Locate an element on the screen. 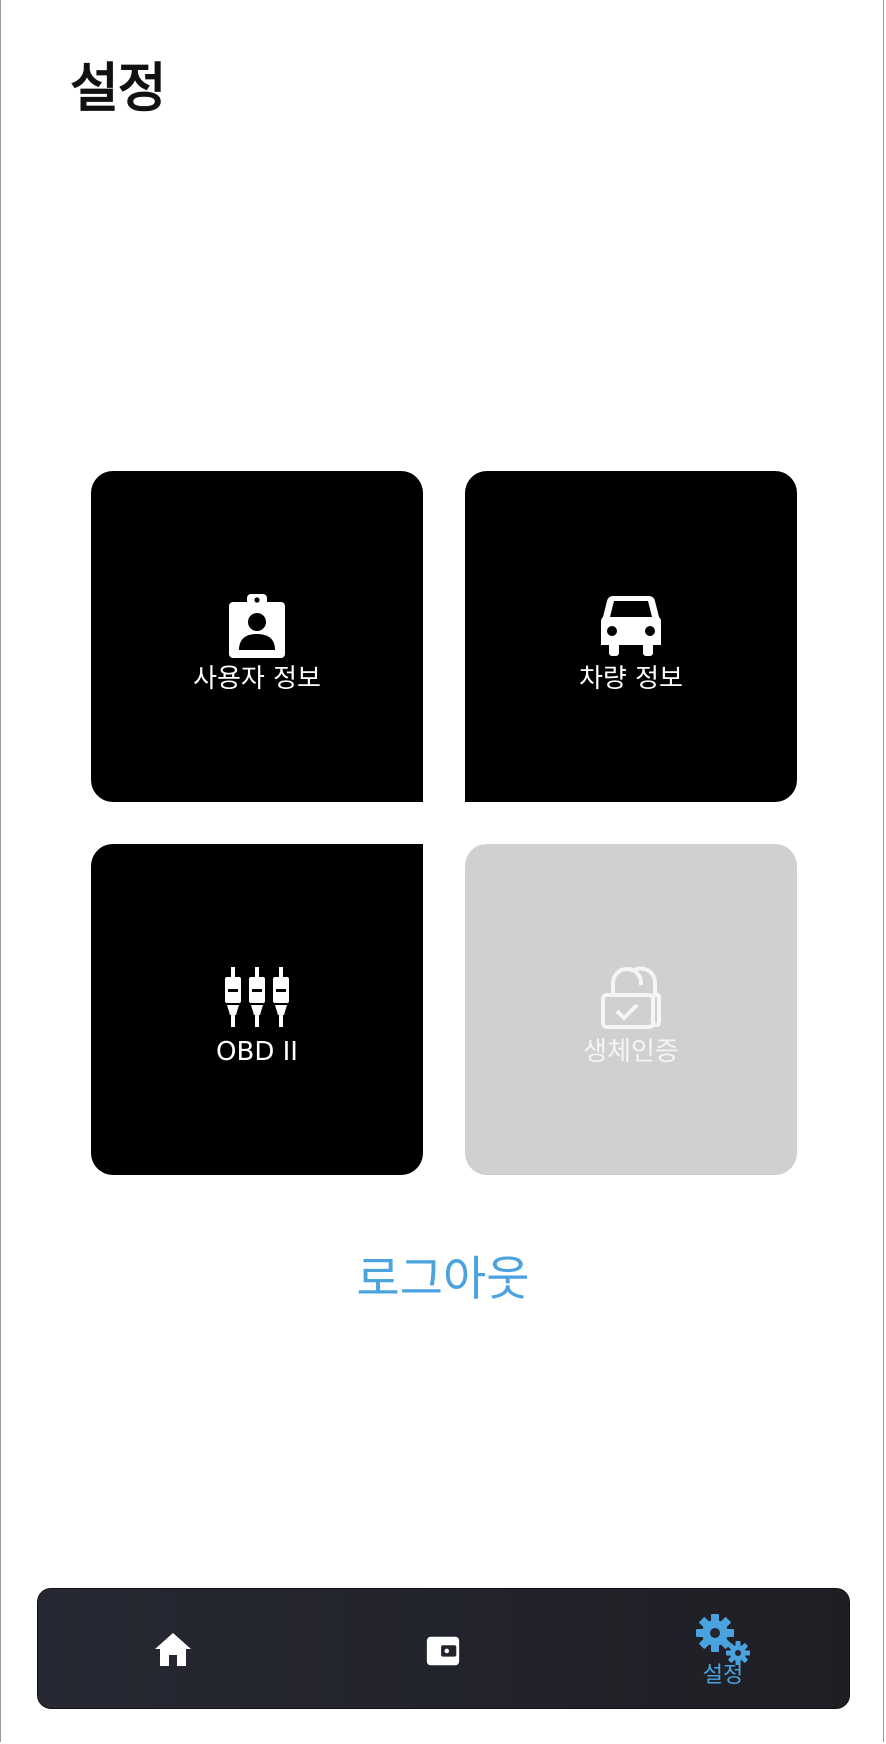 This screenshot has width=886, height=1744. nav-settings: 설정 is located at coordinates (723, 1649).